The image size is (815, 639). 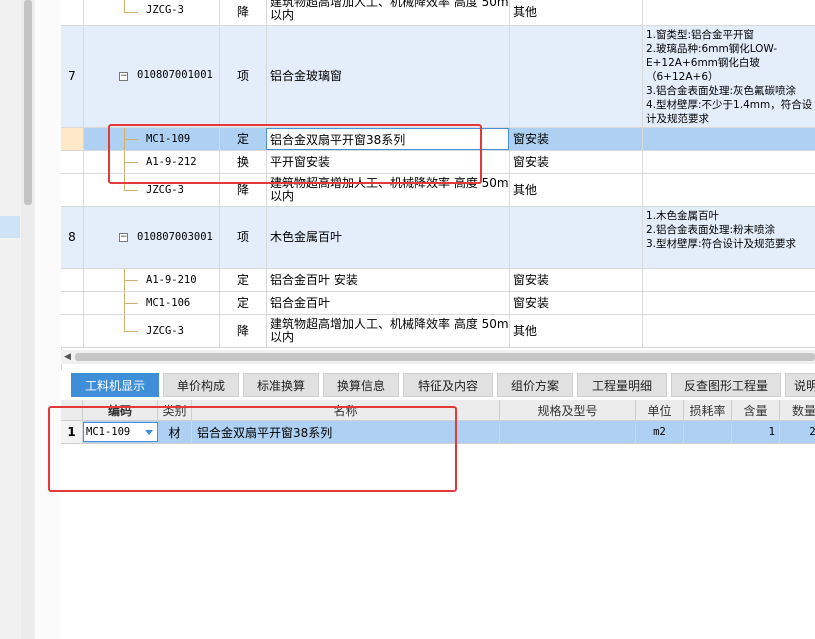 I want to click on scroll-left-arrow-icon: ◀, so click(x=67, y=357).